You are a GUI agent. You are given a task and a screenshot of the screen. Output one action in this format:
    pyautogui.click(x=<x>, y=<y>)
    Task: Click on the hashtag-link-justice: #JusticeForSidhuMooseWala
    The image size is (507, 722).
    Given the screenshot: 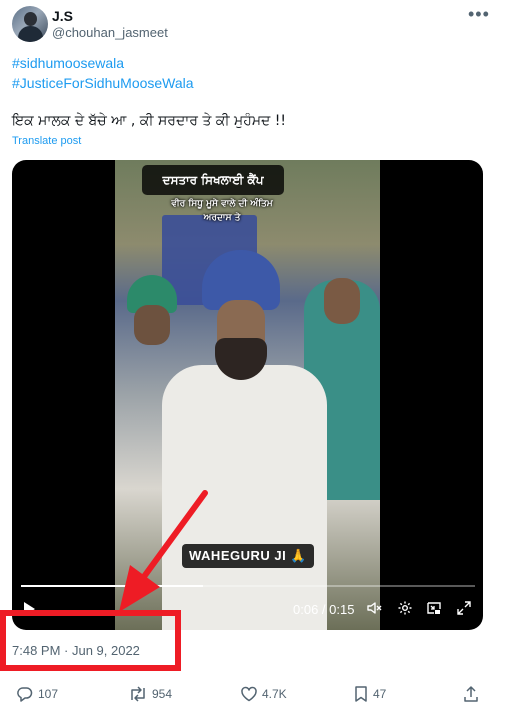 What is the action you would take?
    pyautogui.click(x=103, y=83)
    